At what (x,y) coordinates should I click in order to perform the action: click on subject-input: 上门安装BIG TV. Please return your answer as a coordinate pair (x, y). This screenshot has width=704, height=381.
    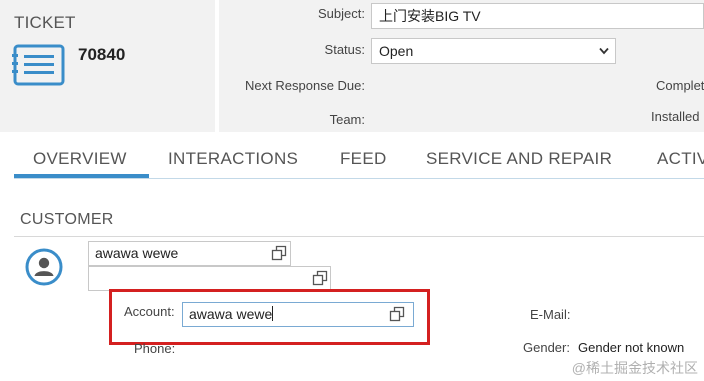
    Looking at the image, I should click on (537, 16).